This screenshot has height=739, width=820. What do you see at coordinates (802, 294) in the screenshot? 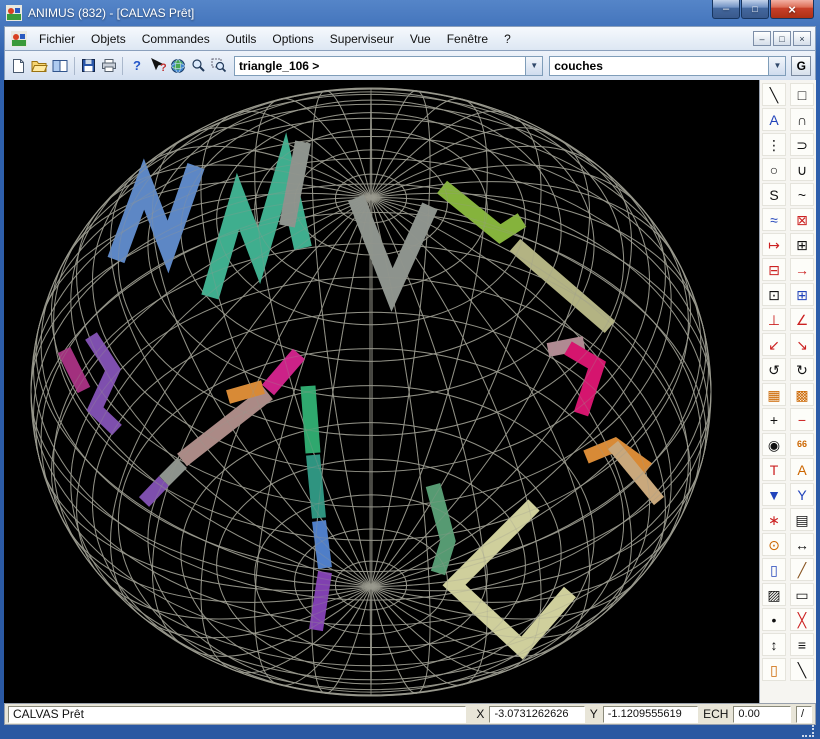
I see `tool-split-v-button: ⊞` at bounding box center [802, 294].